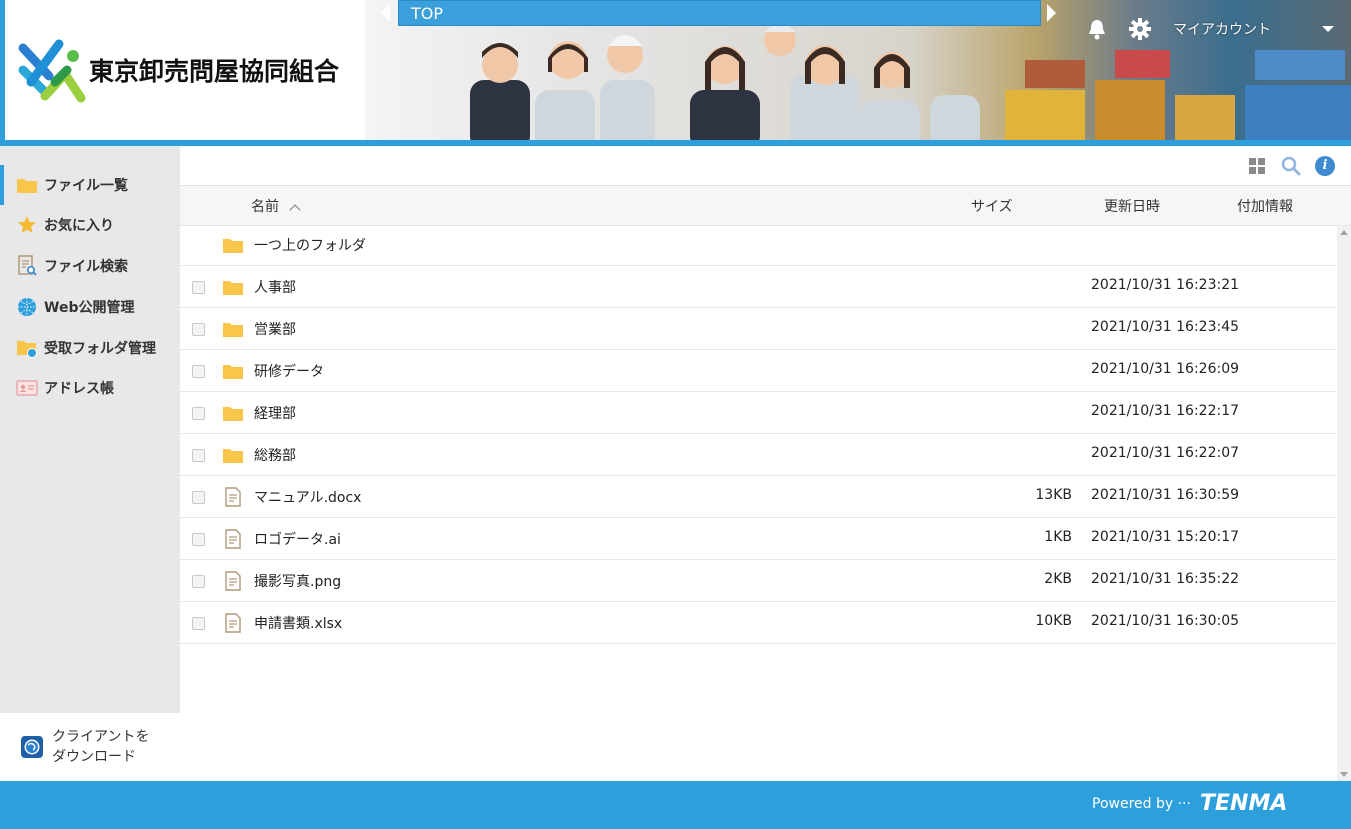 This screenshot has width=1351, height=829. I want to click on staff-photo, so click(725, 82).